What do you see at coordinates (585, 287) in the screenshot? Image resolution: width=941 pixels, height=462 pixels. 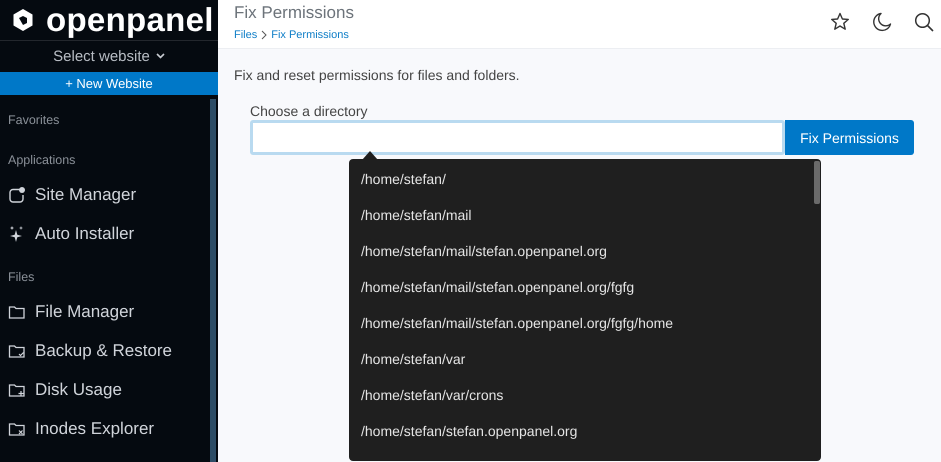 I see `suggestion-item: /home/stefan/mail/stefan.openpanel.org/fgfg` at bounding box center [585, 287].